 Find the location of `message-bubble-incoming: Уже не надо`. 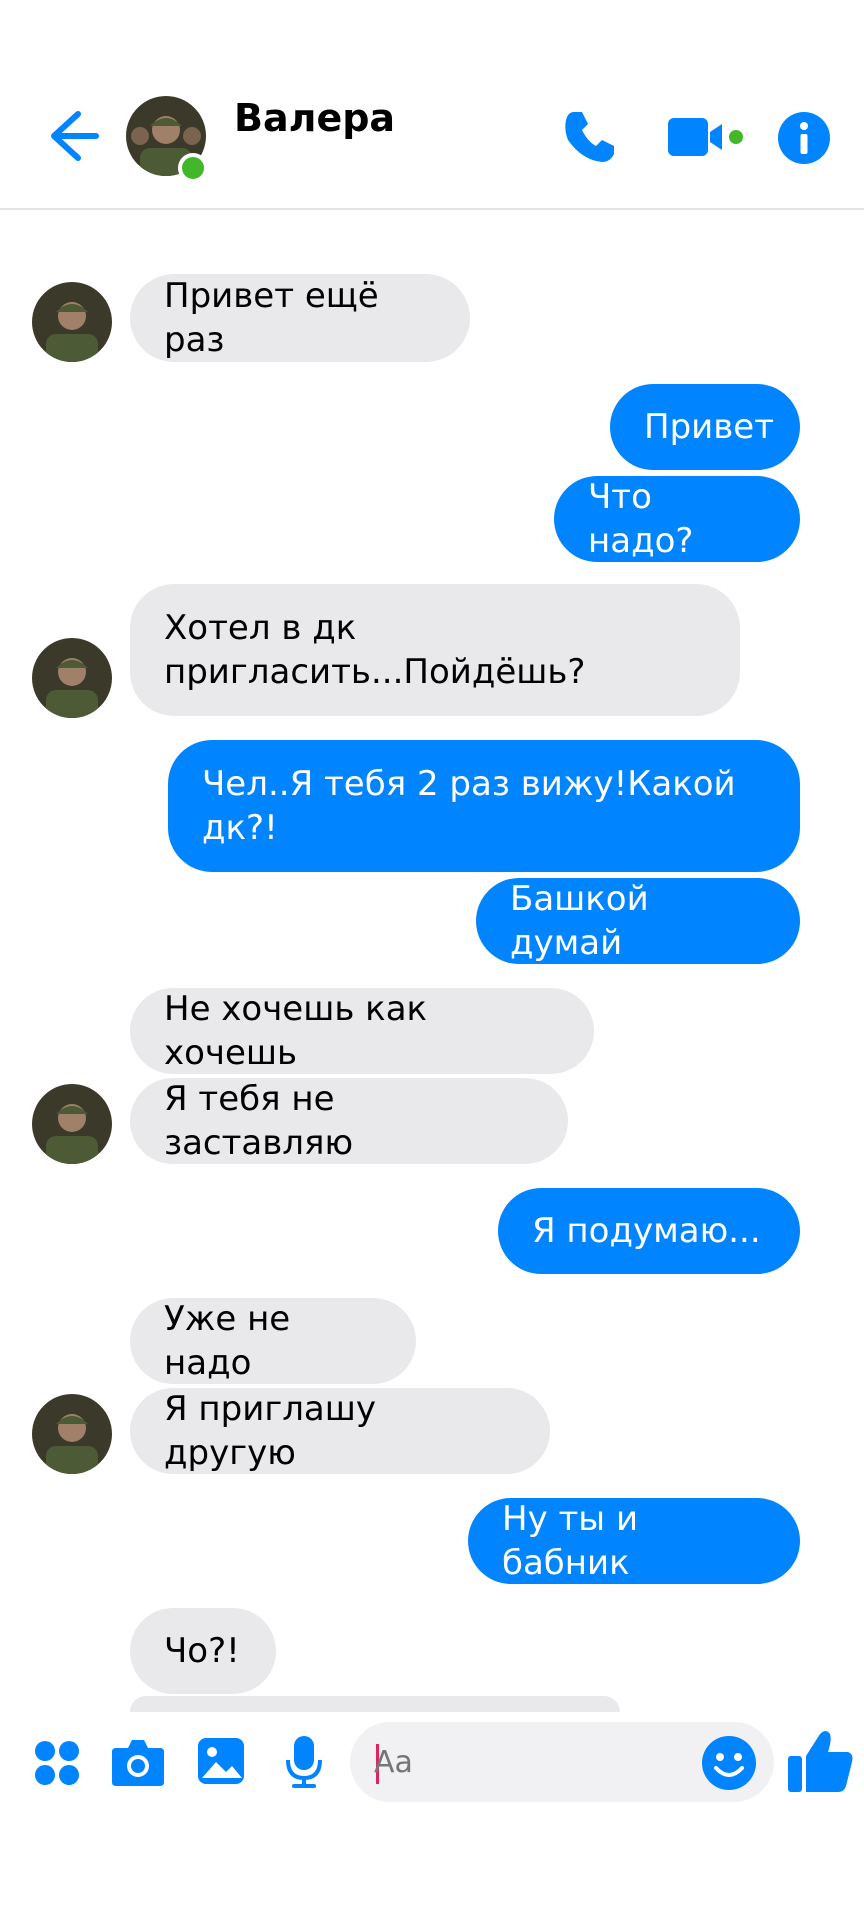

message-bubble-incoming: Уже не надо is located at coordinates (273, 1341).